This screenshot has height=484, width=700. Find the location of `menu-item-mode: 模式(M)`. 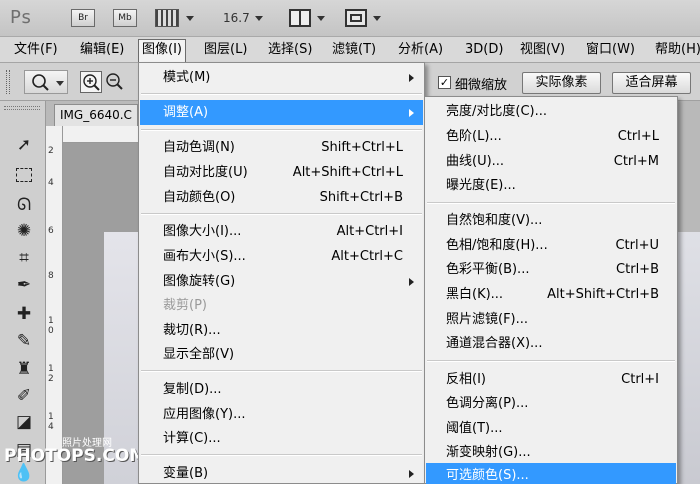

menu-item-mode: 模式(M) is located at coordinates (281, 77).